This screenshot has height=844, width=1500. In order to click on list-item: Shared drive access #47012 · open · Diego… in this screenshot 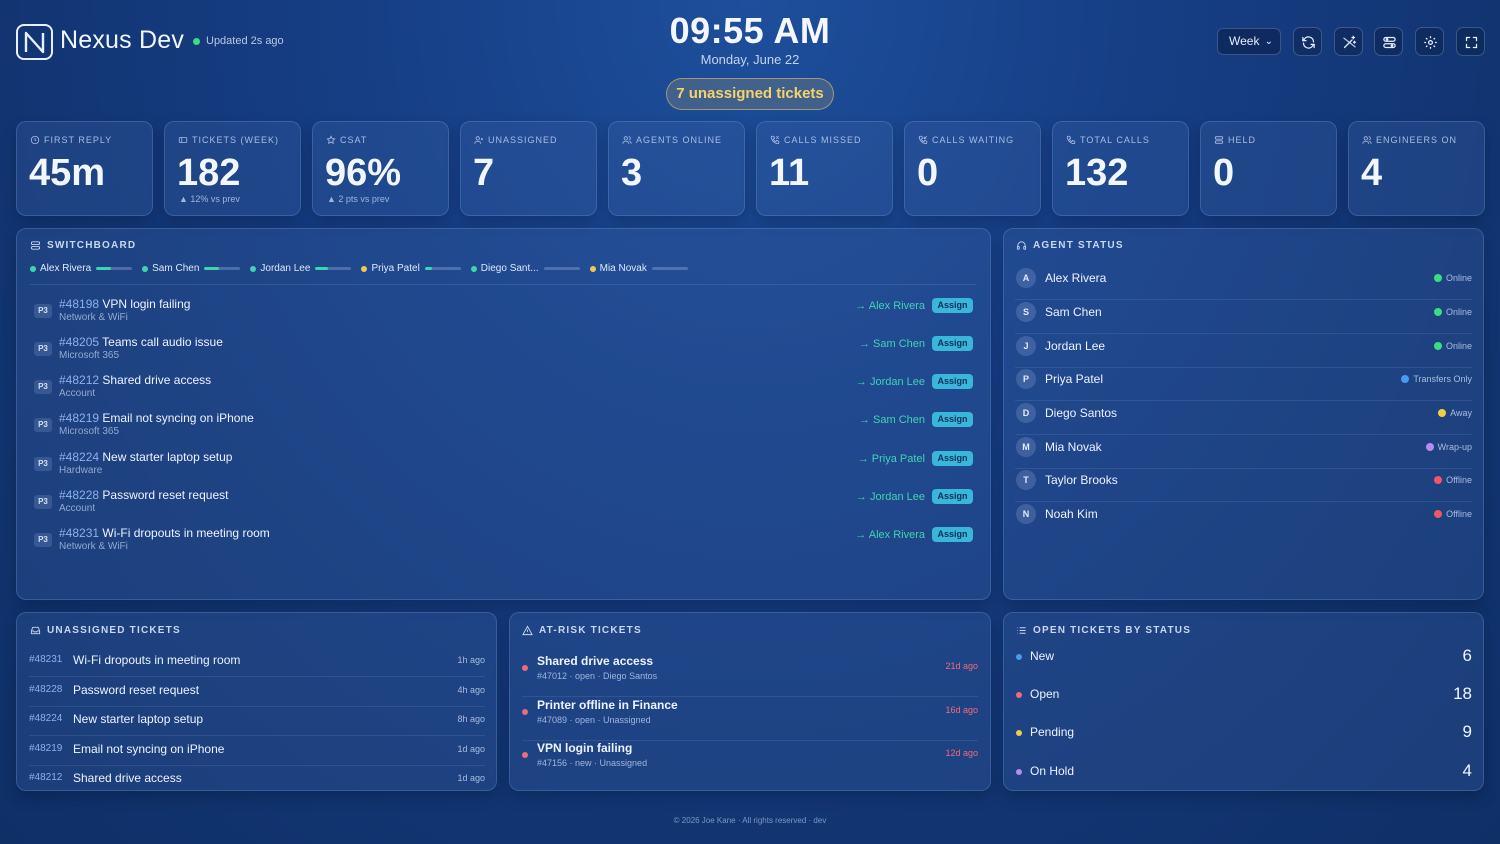, I will do `click(750, 675)`.